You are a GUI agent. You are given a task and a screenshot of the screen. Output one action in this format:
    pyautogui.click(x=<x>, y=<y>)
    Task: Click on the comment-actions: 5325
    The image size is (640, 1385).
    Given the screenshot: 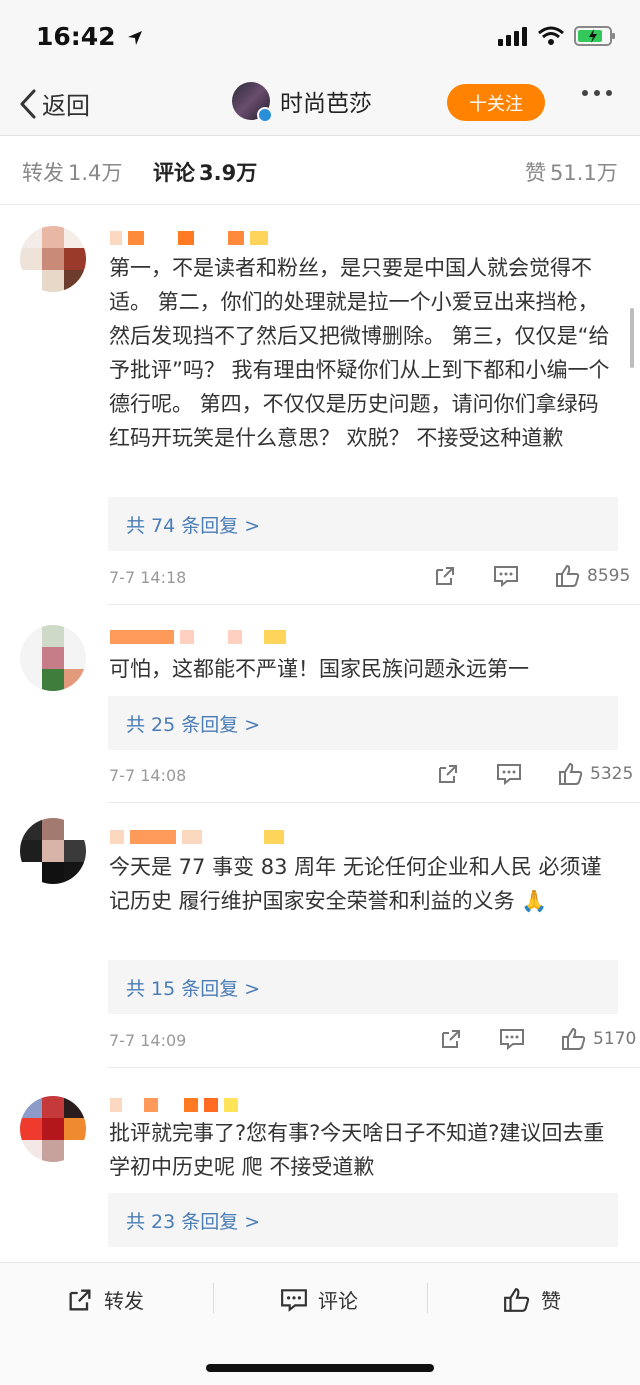 What is the action you would take?
    pyautogui.click(x=534, y=774)
    